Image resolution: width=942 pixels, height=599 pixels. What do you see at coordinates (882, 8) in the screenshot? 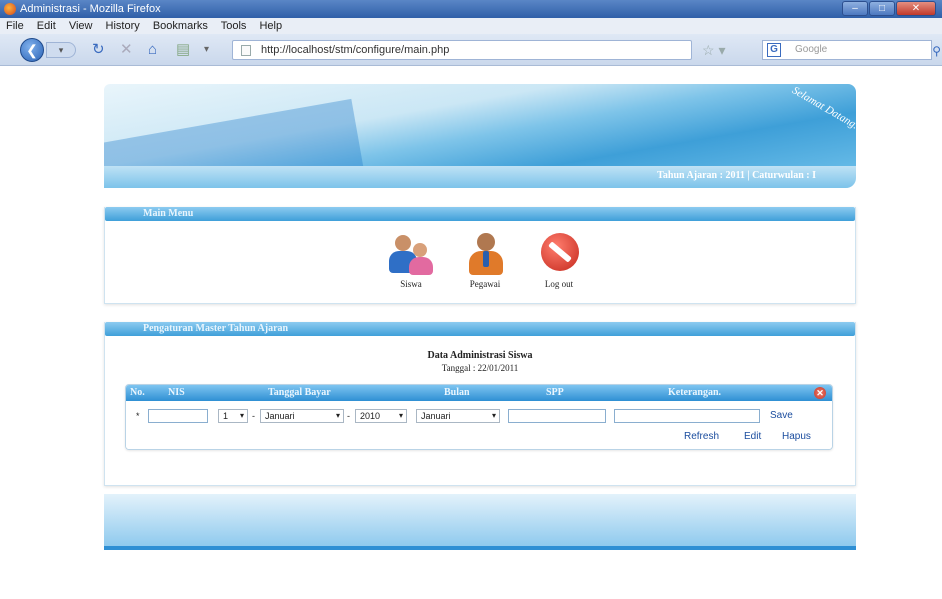
I see `maximize-button: □` at bounding box center [882, 8].